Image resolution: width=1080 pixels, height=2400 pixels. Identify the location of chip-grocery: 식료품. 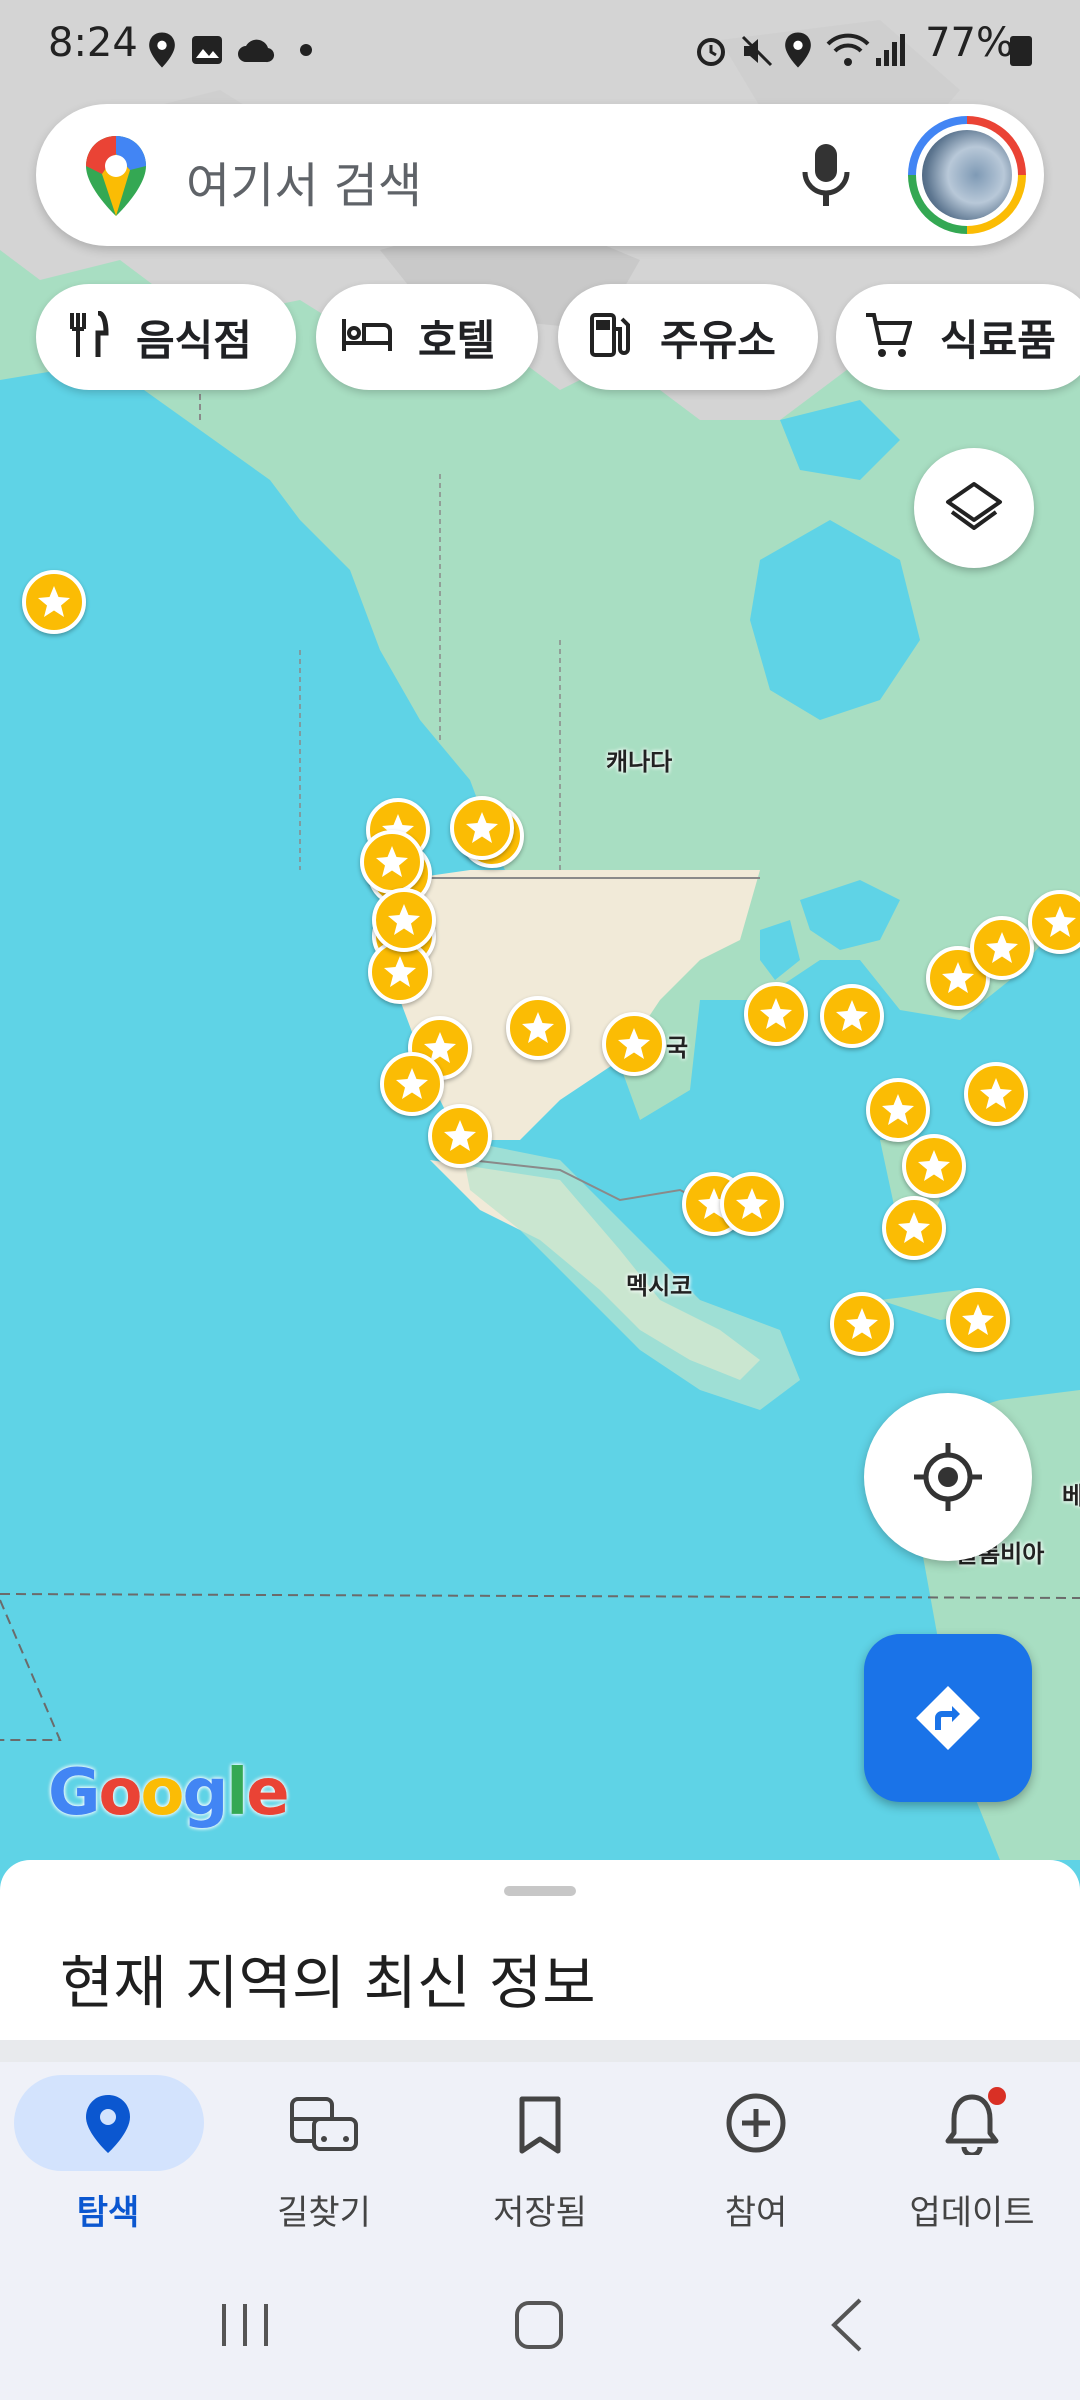
(958, 337).